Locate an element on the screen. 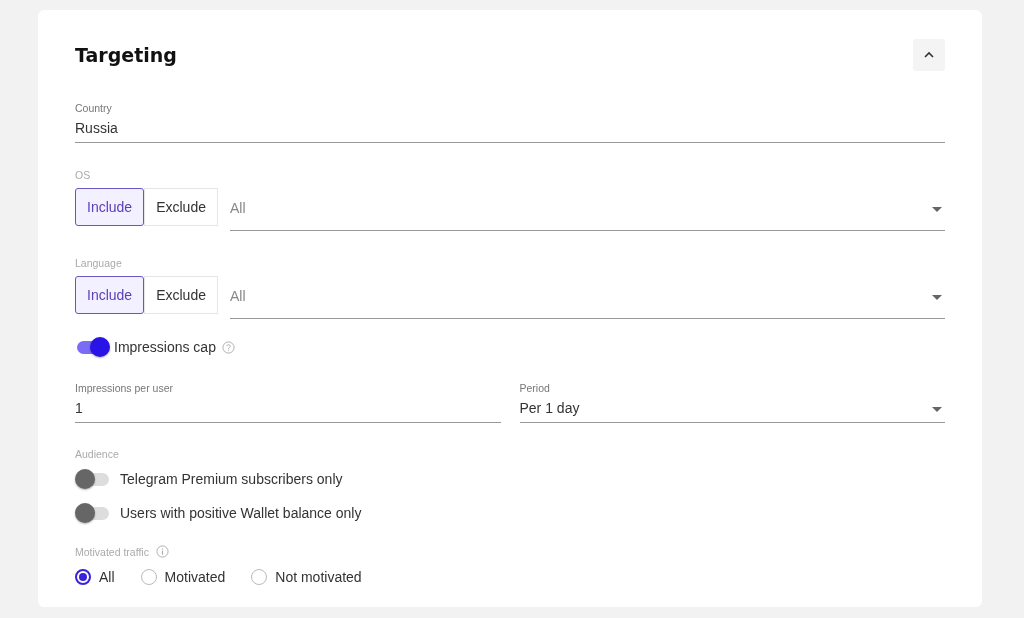 The height and width of the screenshot is (618, 1024). section-label: Motivated traffic is located at coordinates (112, 551).